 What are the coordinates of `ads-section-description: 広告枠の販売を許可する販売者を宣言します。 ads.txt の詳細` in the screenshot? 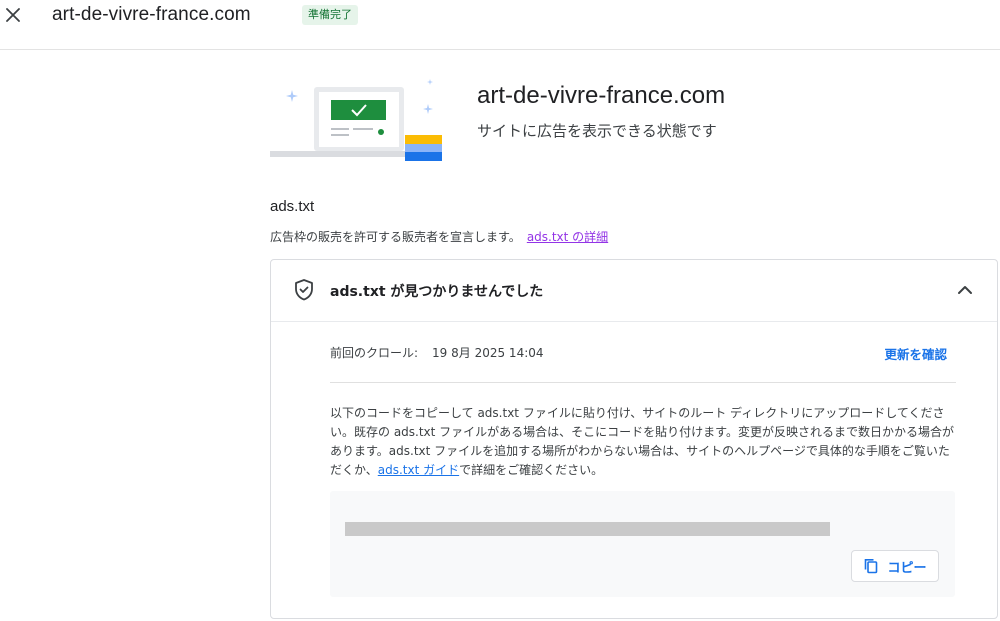 It's located at (439, 236).